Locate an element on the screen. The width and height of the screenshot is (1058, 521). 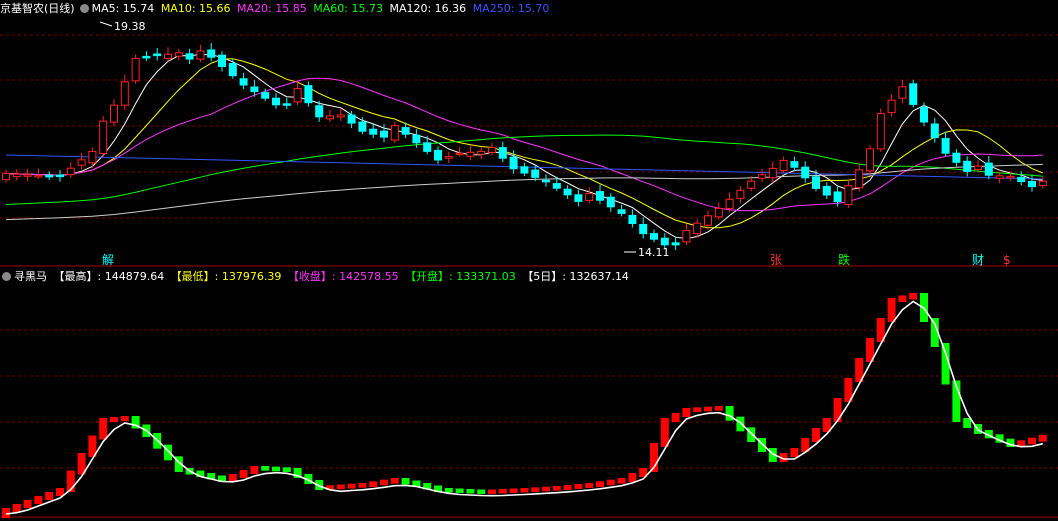
ma5-label: MA5: 15.74 is located at coordinates (123, 8).